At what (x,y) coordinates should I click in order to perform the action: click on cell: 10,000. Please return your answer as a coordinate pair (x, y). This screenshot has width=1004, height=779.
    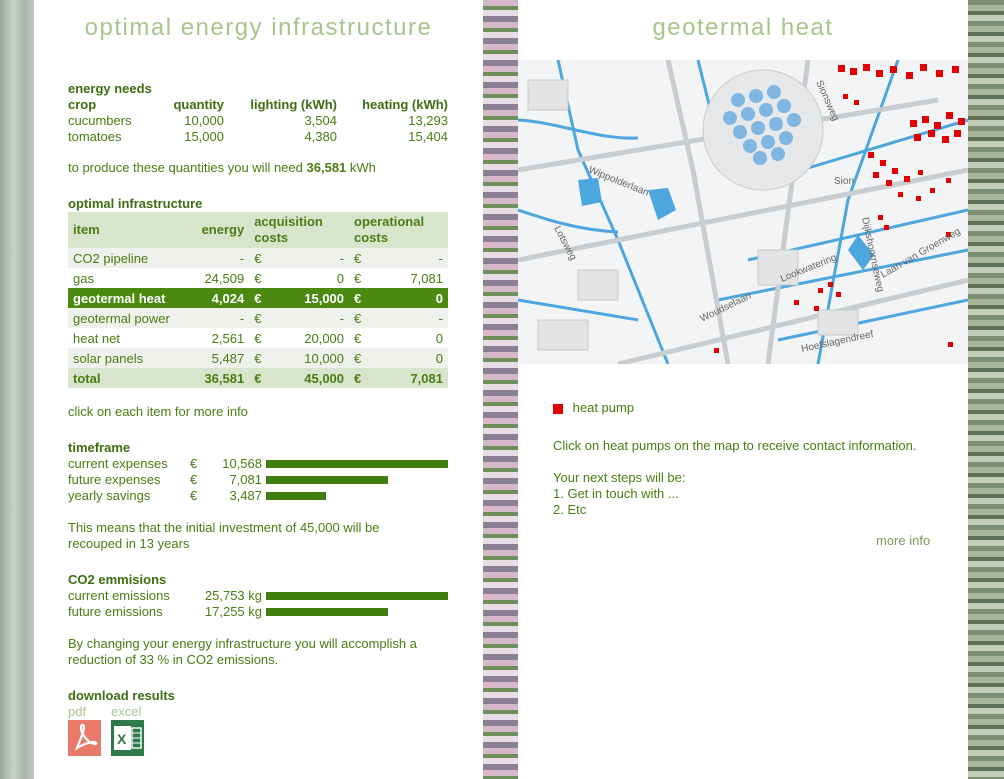
    Looking at the image, I should click on (204, 120).